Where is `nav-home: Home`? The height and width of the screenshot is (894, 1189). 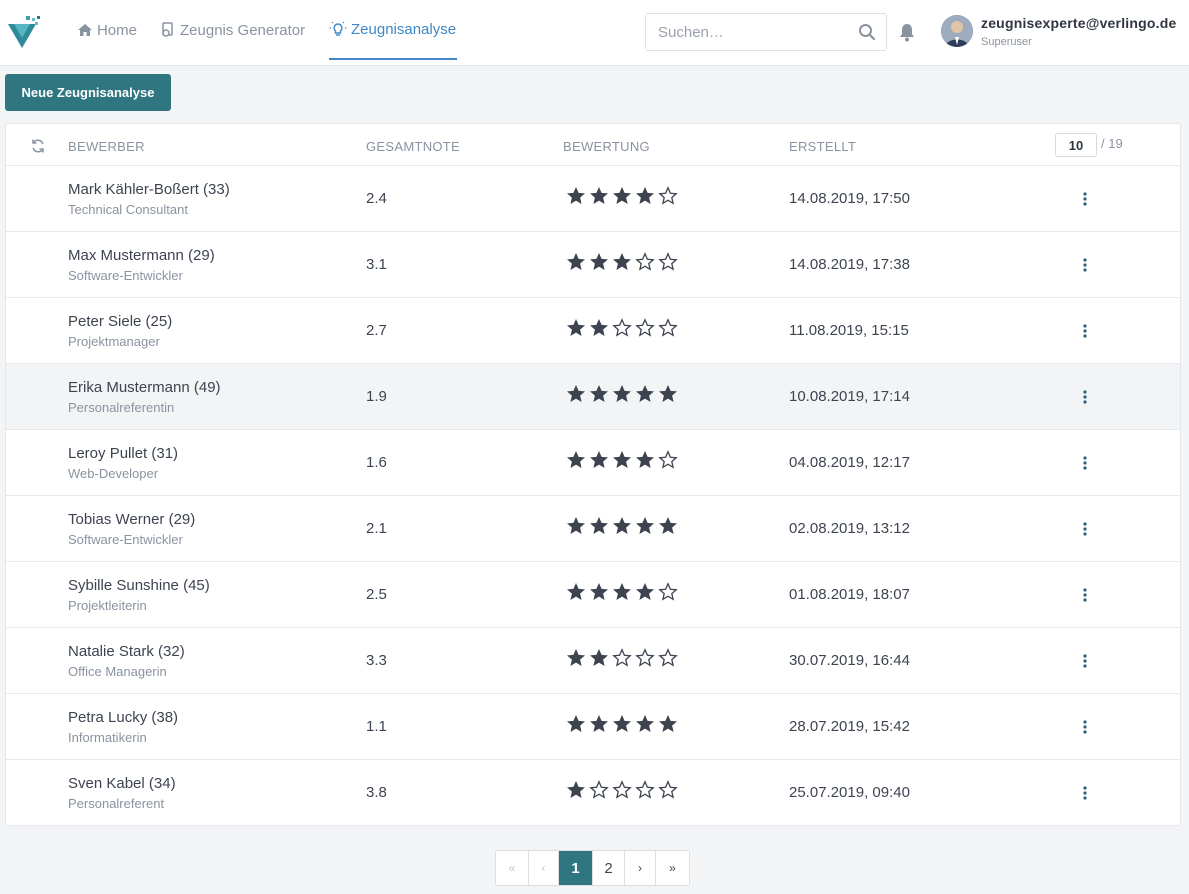
nav-home: Home is located at coordinates (107, 30).